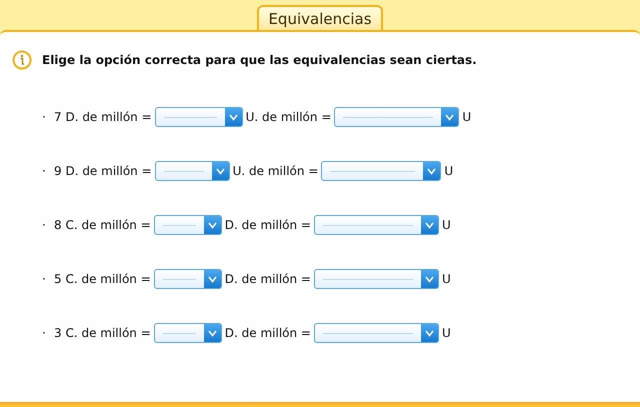 The image size is (640, 407). Describe the element at coordinates (259, 60) in the screenshot. I see `instruction-text: Elige la opción correcta para que las equivalencias sean ciertas.` at that location.